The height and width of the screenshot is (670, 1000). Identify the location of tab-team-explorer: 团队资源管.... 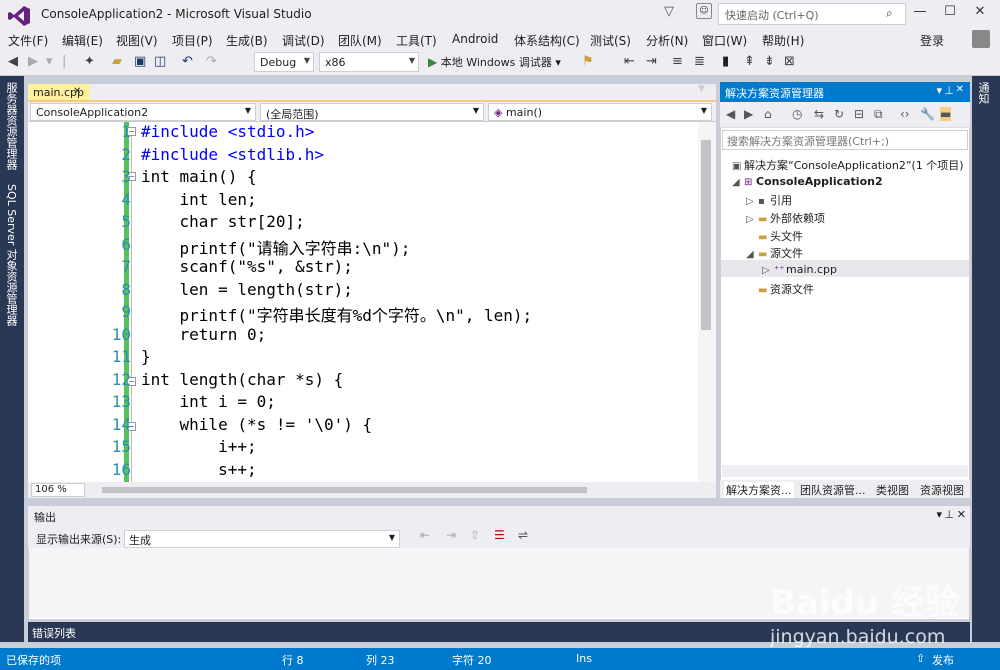
(833, 490).